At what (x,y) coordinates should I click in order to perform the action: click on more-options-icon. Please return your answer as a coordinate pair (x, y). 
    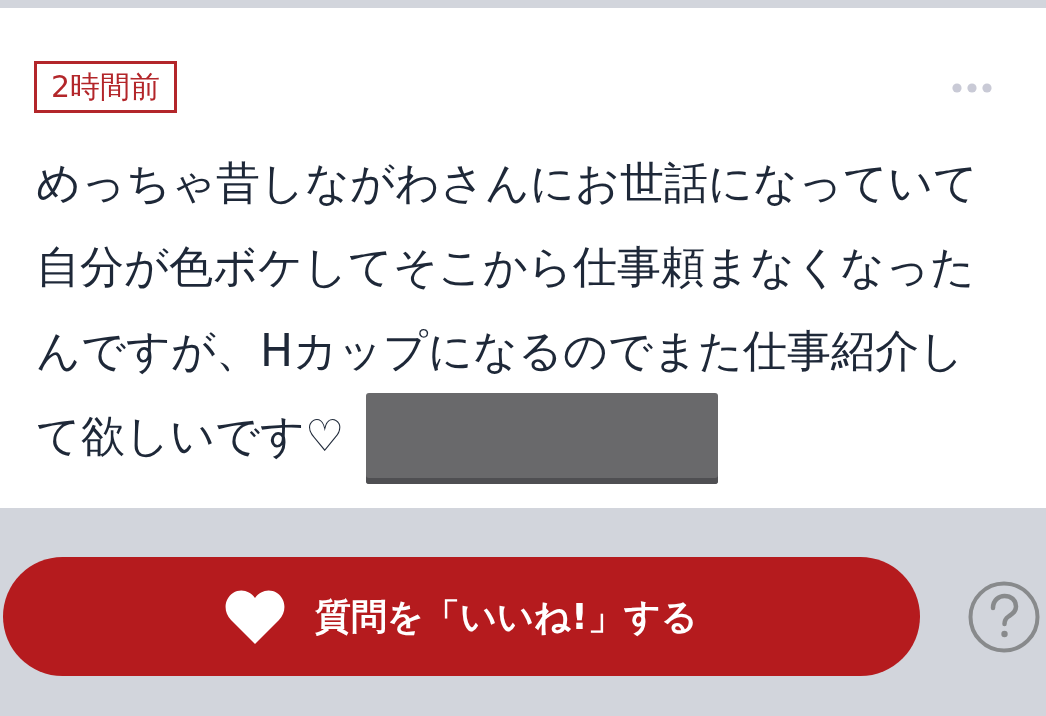
    Looking at the image, I should click on (972, 88).